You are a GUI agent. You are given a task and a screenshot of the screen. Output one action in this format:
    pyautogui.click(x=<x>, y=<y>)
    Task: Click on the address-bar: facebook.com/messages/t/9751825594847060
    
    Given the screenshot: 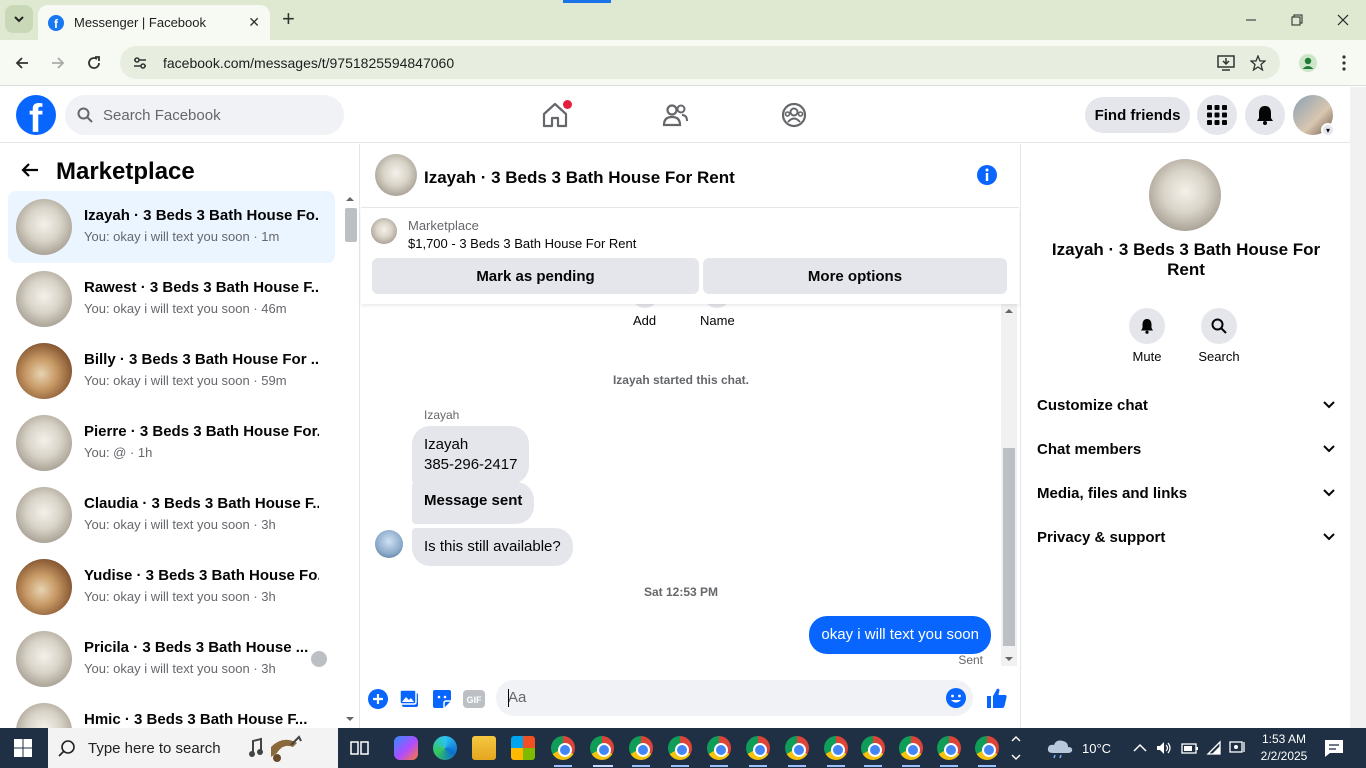 What is the action you would take?
    pyautogui.click(x=700, y=62)
    